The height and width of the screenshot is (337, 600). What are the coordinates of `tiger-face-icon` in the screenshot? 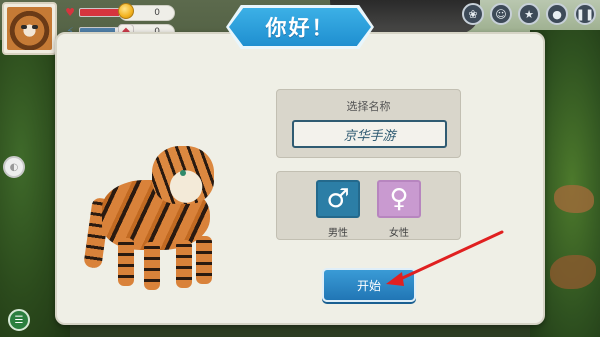 It's located at (29, 28).